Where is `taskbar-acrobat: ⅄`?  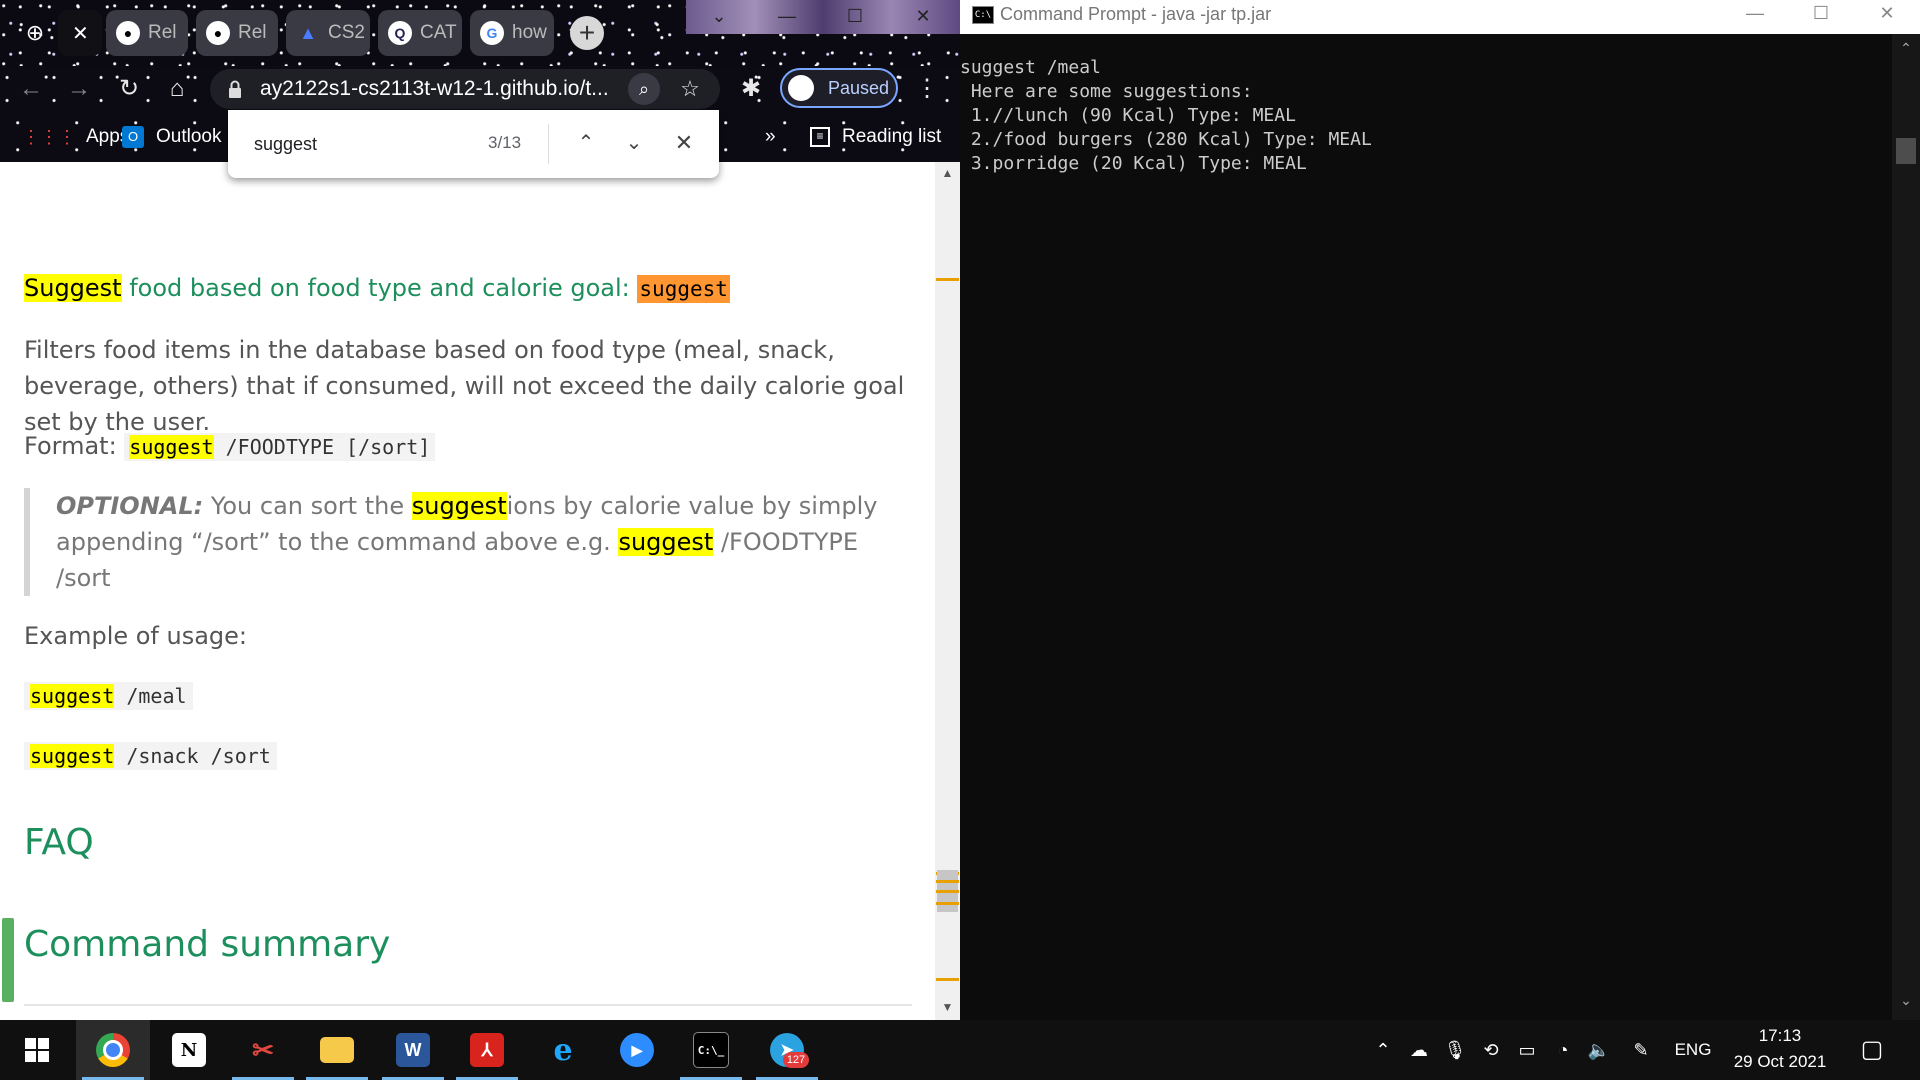 taskbar-acrobat: ⅄ is located at coordinates (487, 1050).